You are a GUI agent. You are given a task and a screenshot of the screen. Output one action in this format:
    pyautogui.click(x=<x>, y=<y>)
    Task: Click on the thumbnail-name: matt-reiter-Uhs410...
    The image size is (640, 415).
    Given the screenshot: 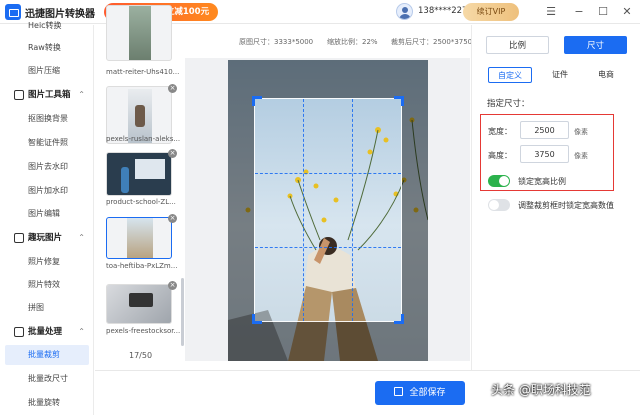 What is the action you would take?
    pyautogui.click(x=143, y=72)
    